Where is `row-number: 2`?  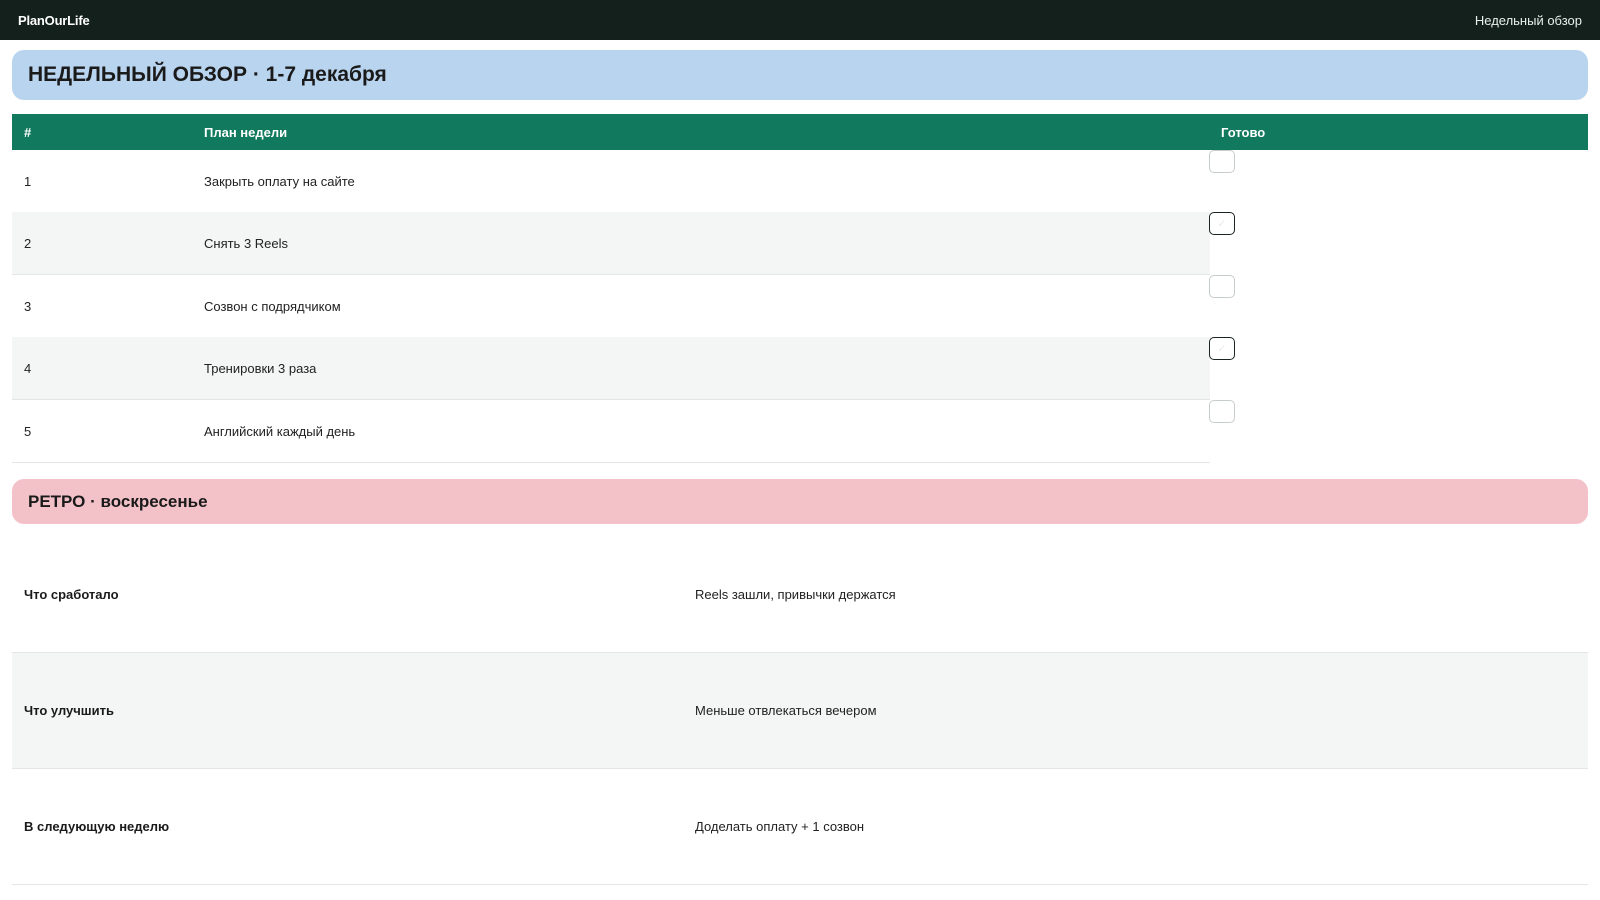
row-number: 2 is located at coordinates (28, 243).